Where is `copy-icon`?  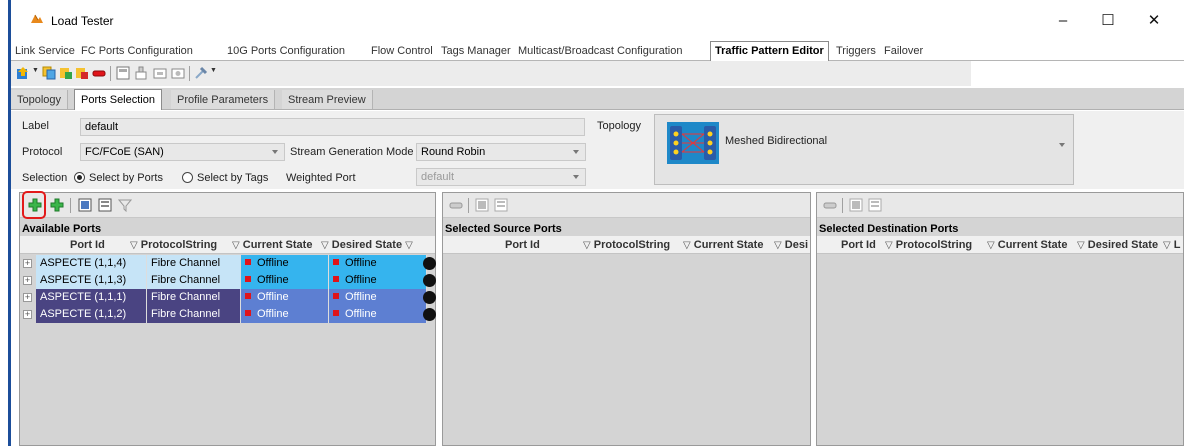
copy-icon is located at coordinates (49, 73).